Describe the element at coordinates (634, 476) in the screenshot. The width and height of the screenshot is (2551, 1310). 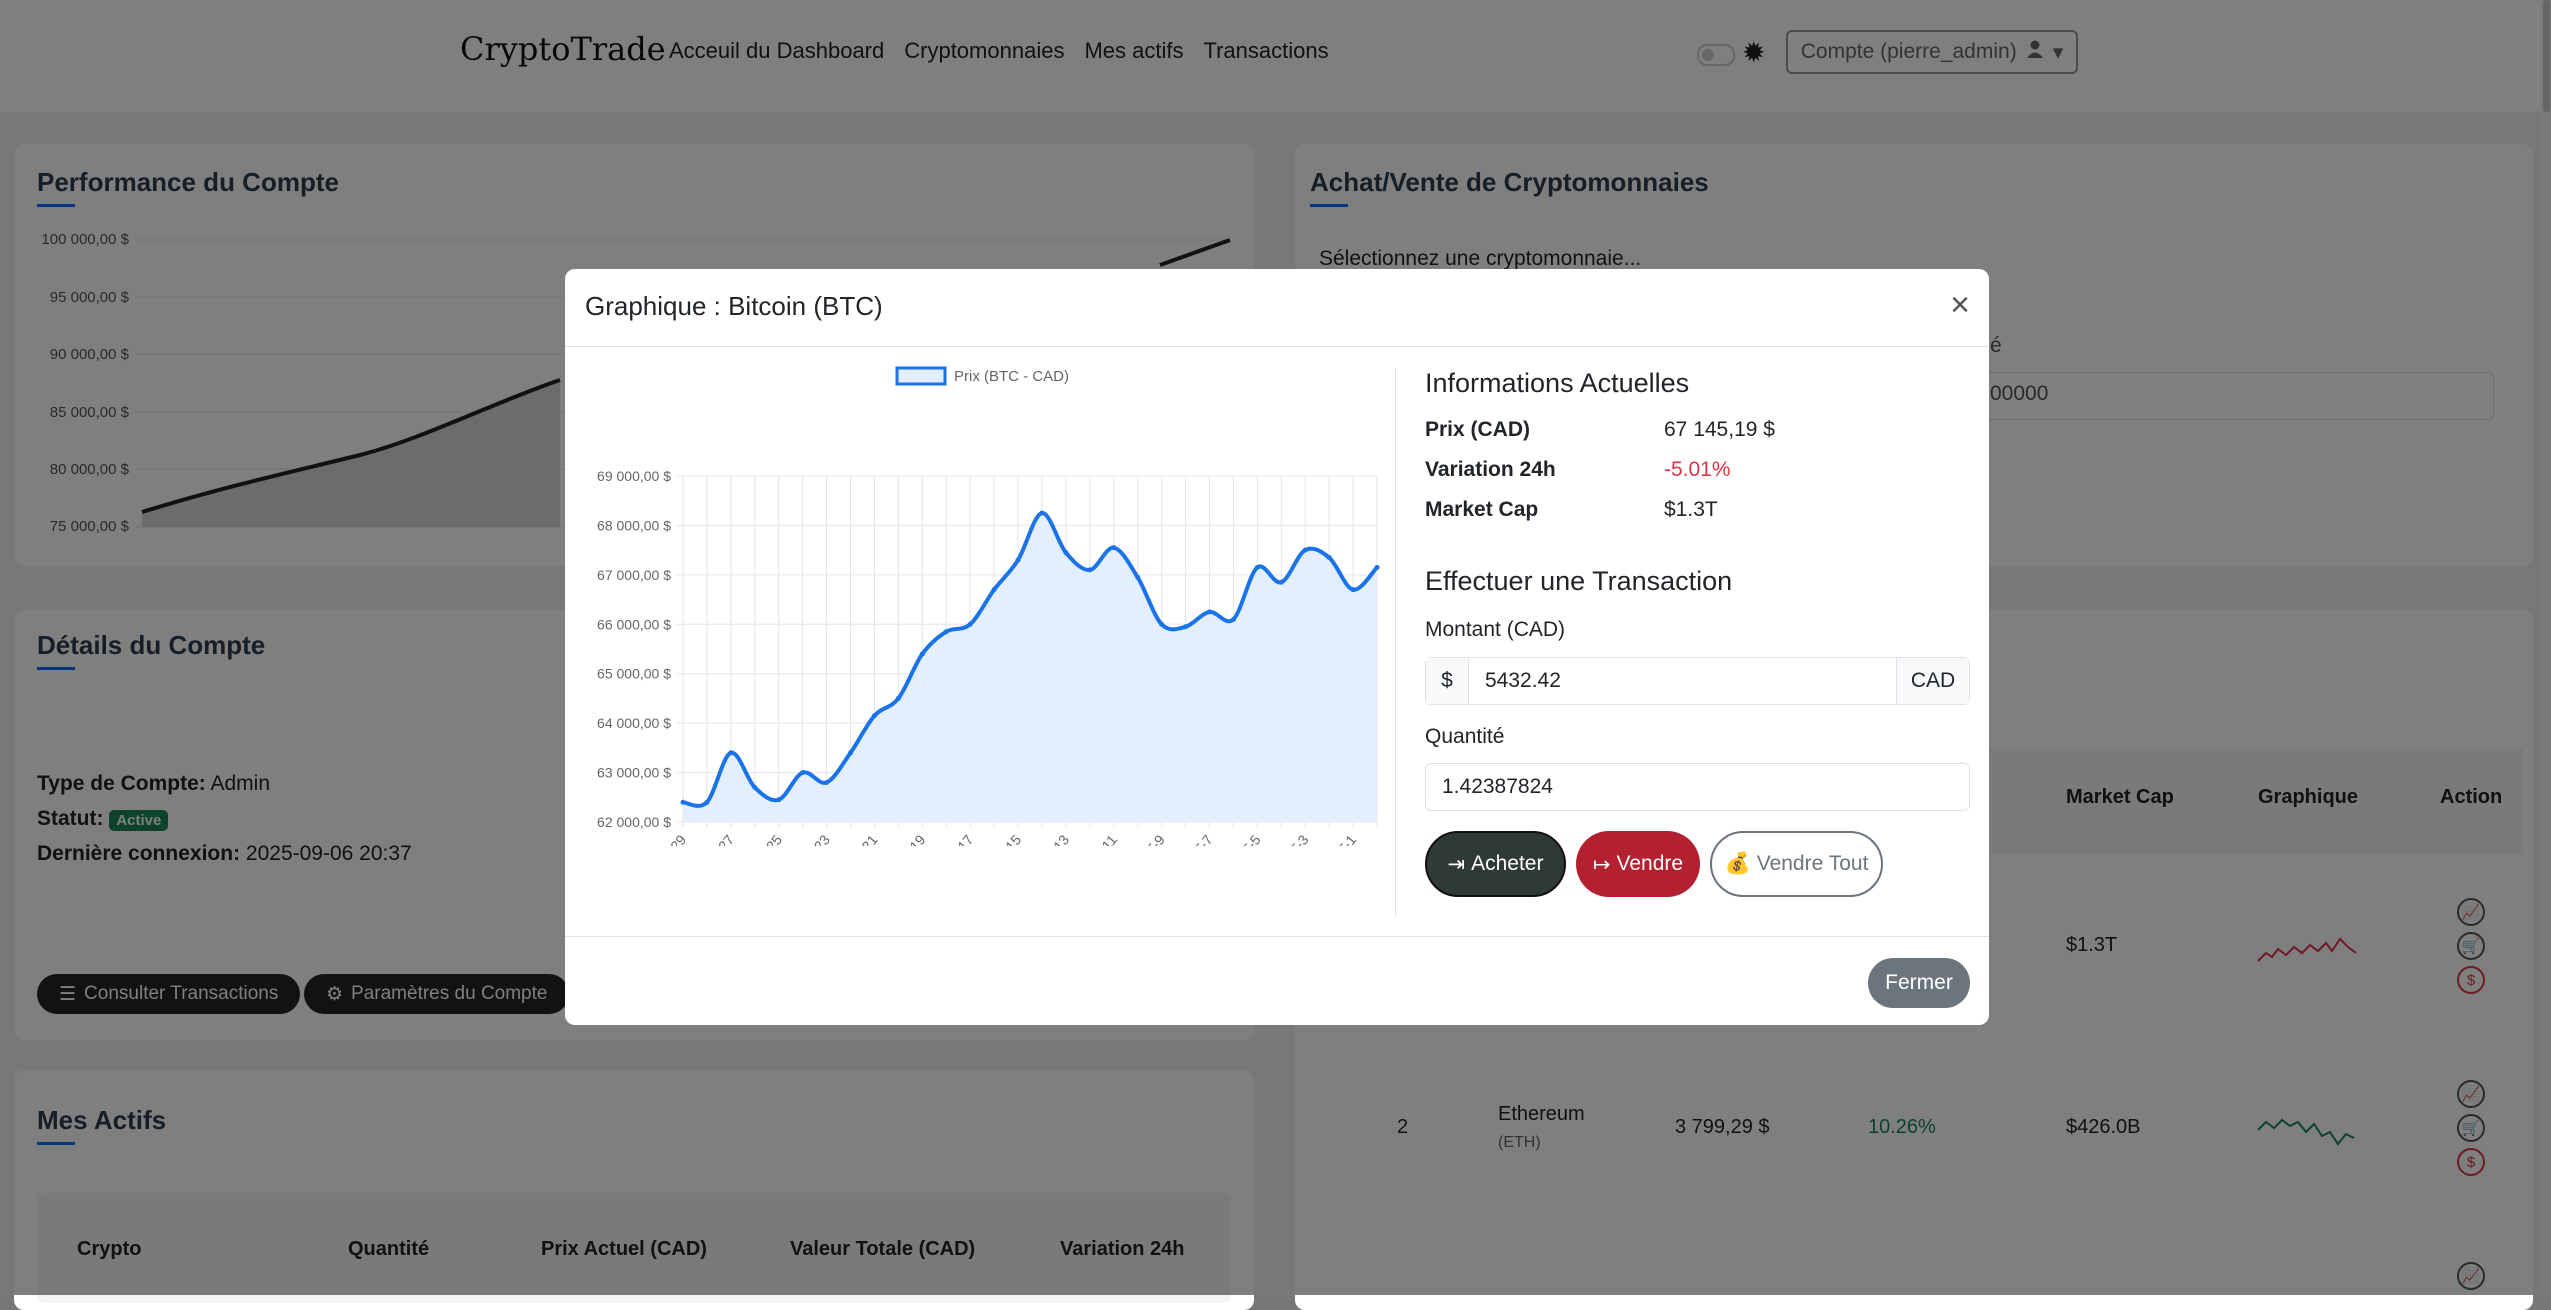
I see `y-tick-label: 69 000,00 $` at that location.